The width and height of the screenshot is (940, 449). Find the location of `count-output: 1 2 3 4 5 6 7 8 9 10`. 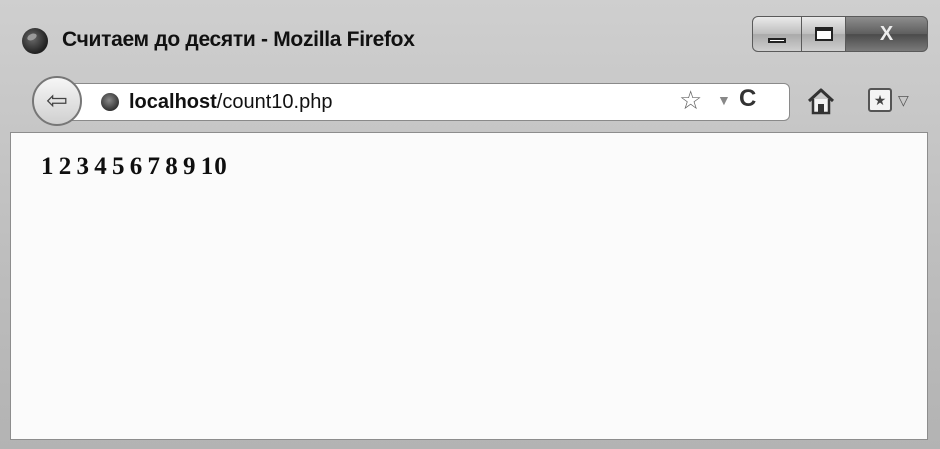

count-output: 1 2 3 4 5 6 7 8 9 10 is located at coordinates (134, 166).